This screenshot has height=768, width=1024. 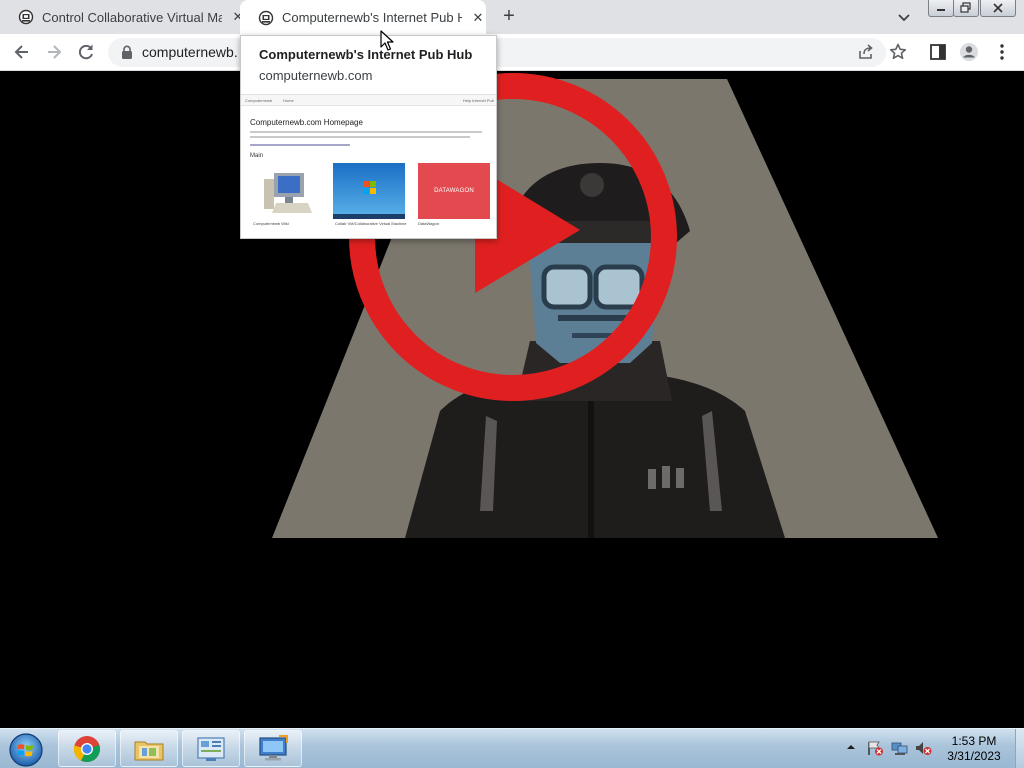 I want to click on tab-search-chevron-icon, so click(x=904, y=17).